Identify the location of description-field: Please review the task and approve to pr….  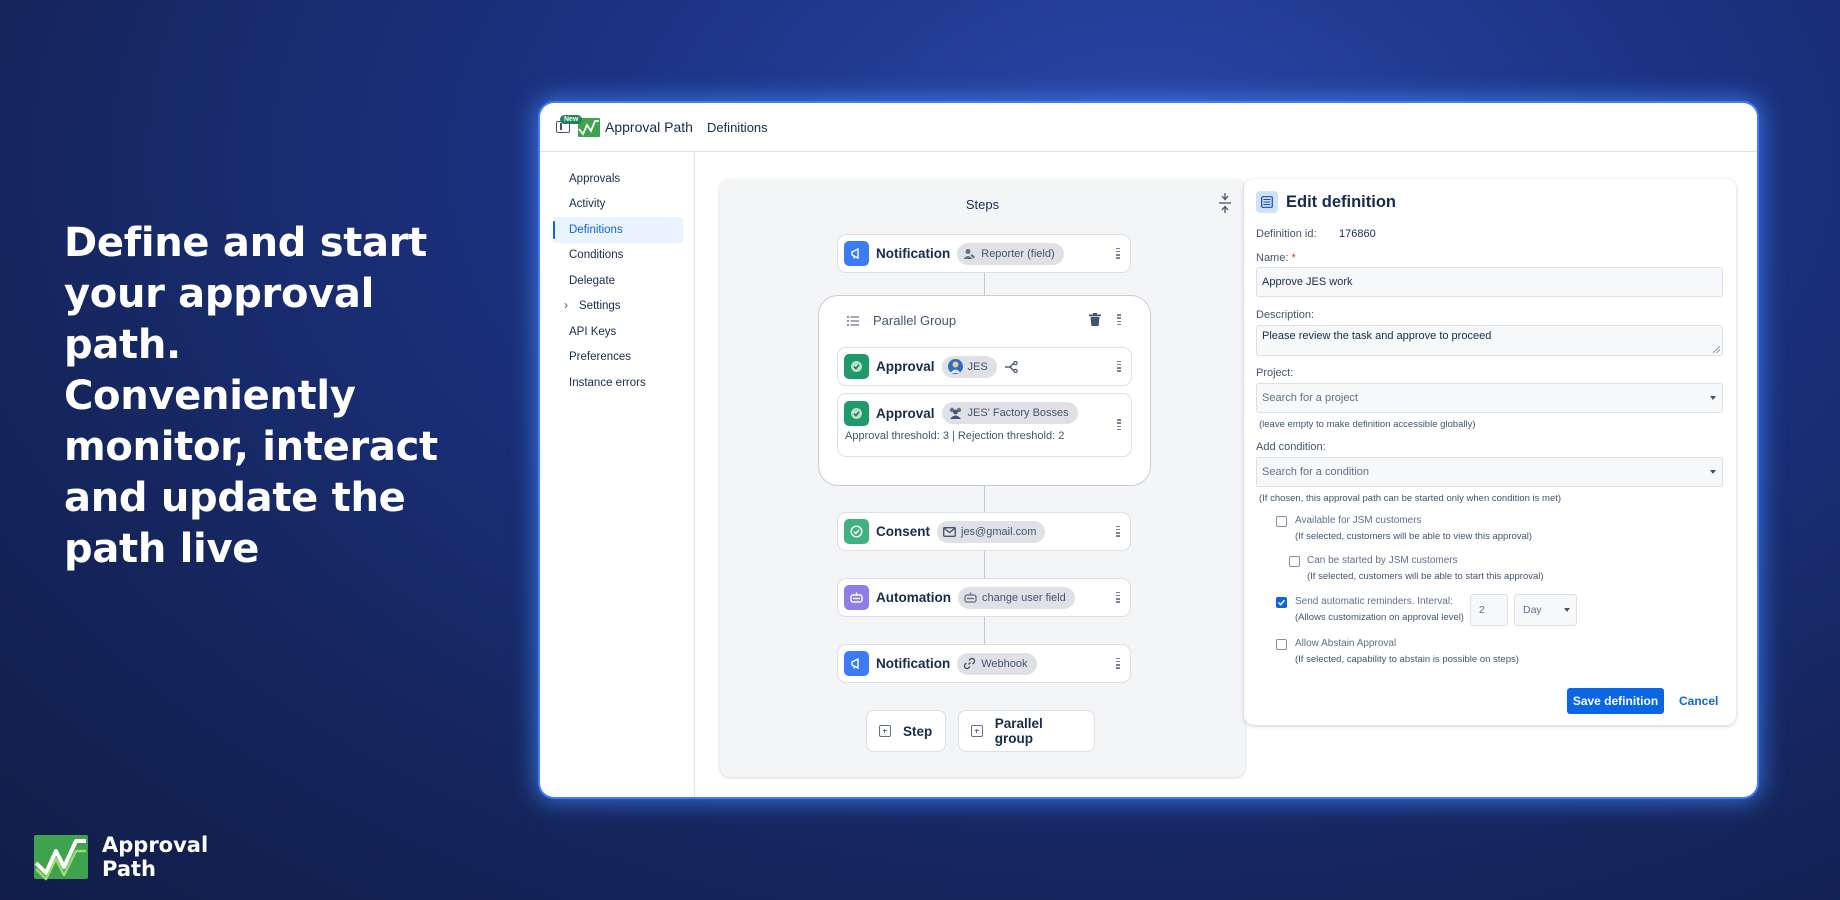
(1489, 340).